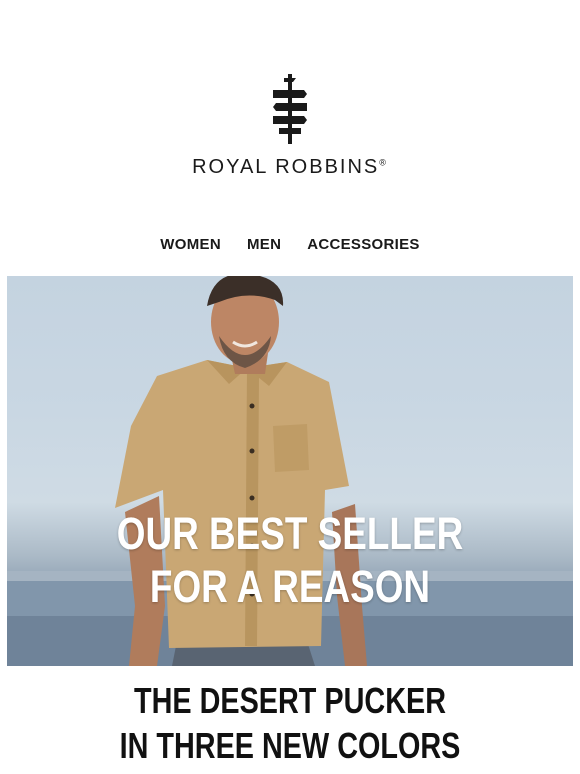 The height and width of the screenshot is (774, 580). Describe the element at coordinates (290, 586) in the screenshot. I see `hero-headline-line2: FOR A REASON` at that location.